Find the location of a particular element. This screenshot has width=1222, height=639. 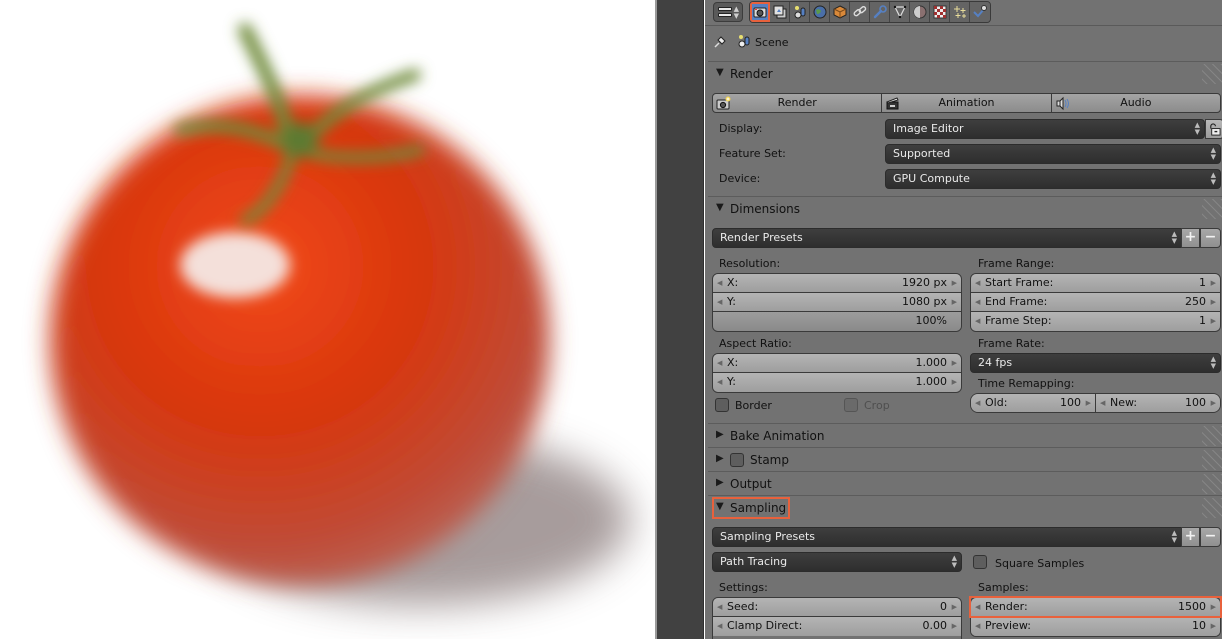

editor-type-selector: ▲ ▼ is located at coordinates (728, 12).